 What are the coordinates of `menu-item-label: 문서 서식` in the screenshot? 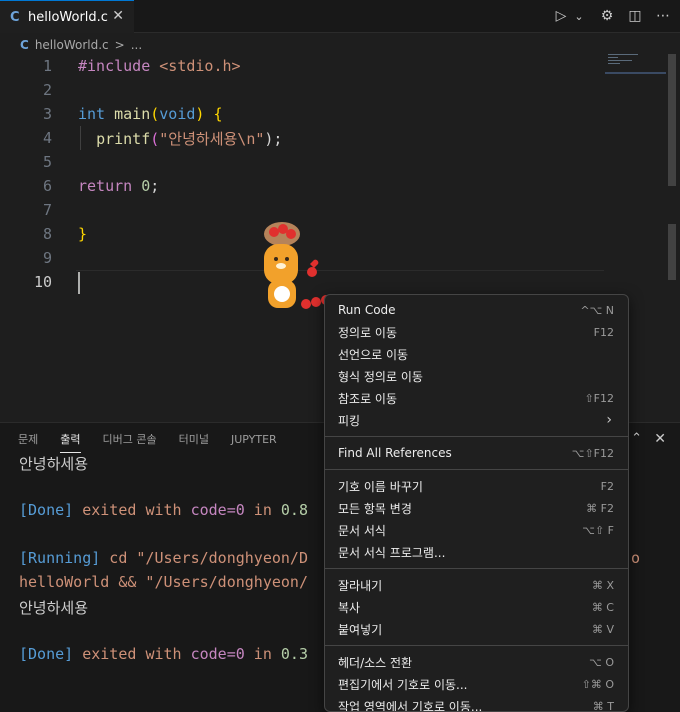 It's located at (362, 530).